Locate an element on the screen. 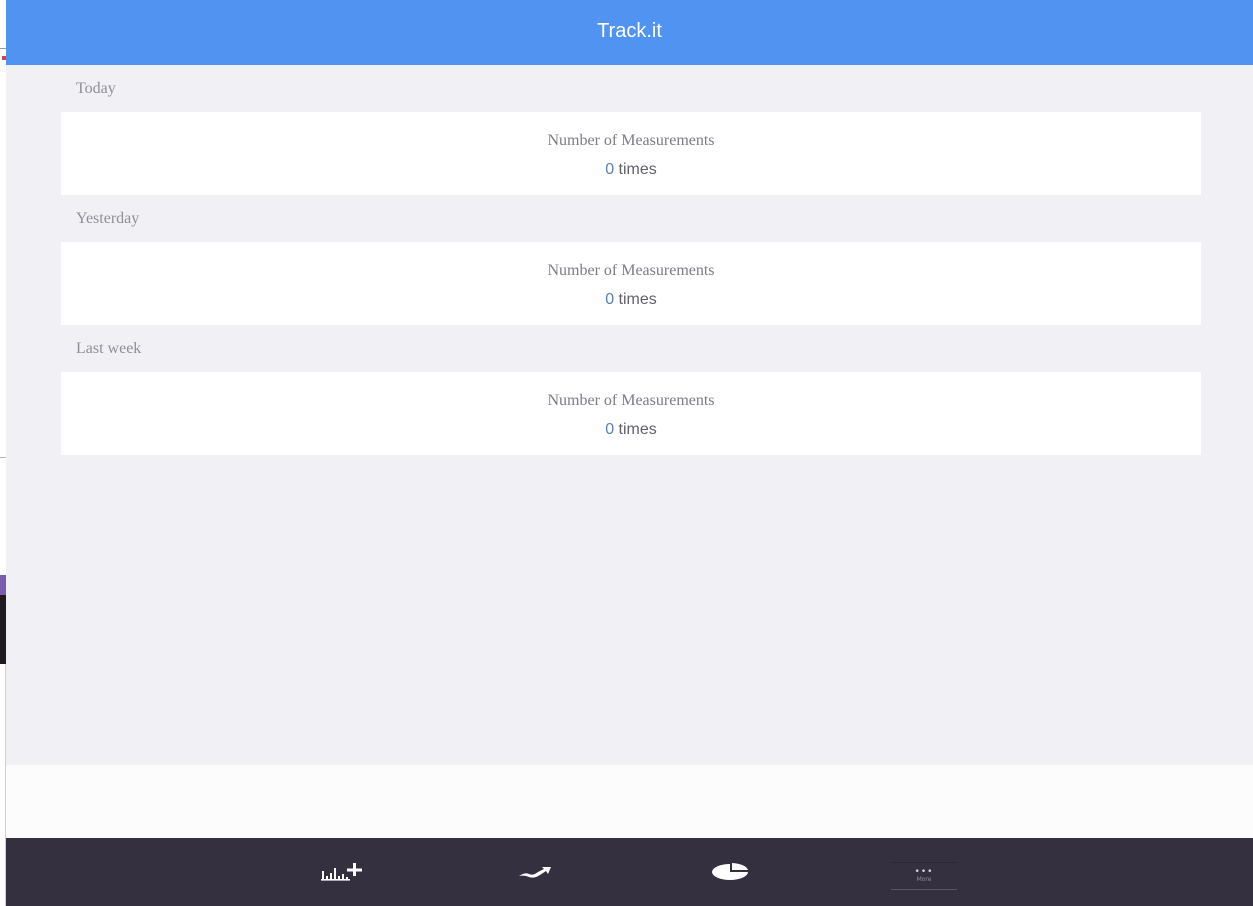  bar-chart-plus-icon is located at coordinates (341, 872).